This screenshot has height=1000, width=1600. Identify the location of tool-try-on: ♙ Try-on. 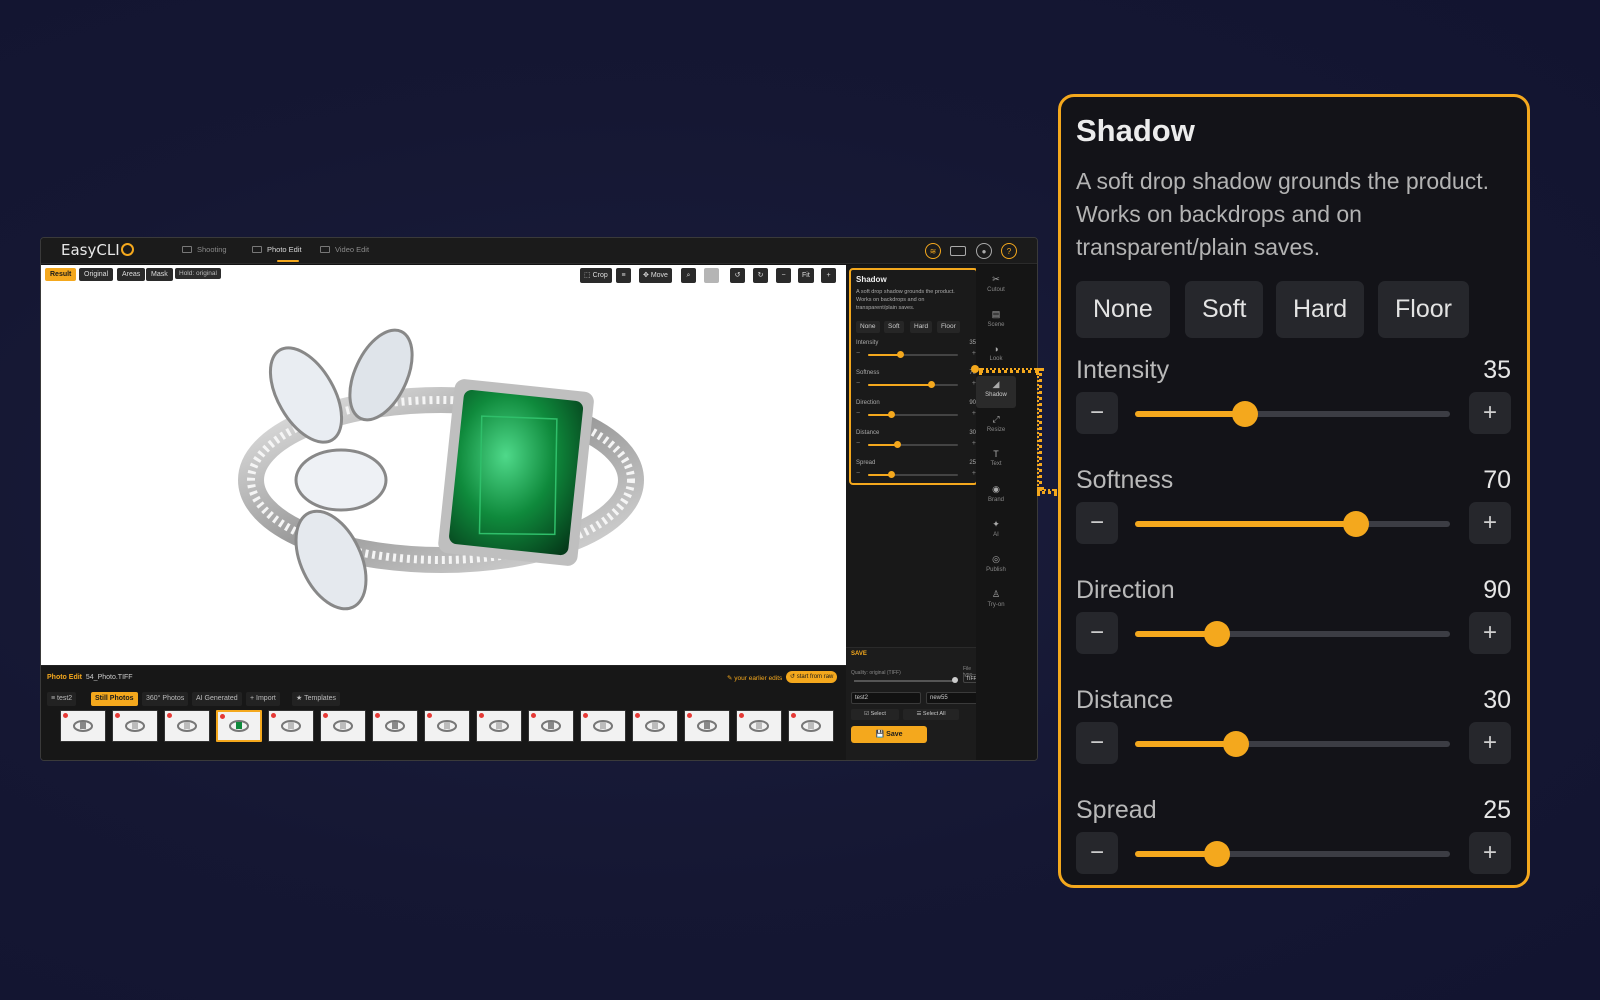
(996, 602).